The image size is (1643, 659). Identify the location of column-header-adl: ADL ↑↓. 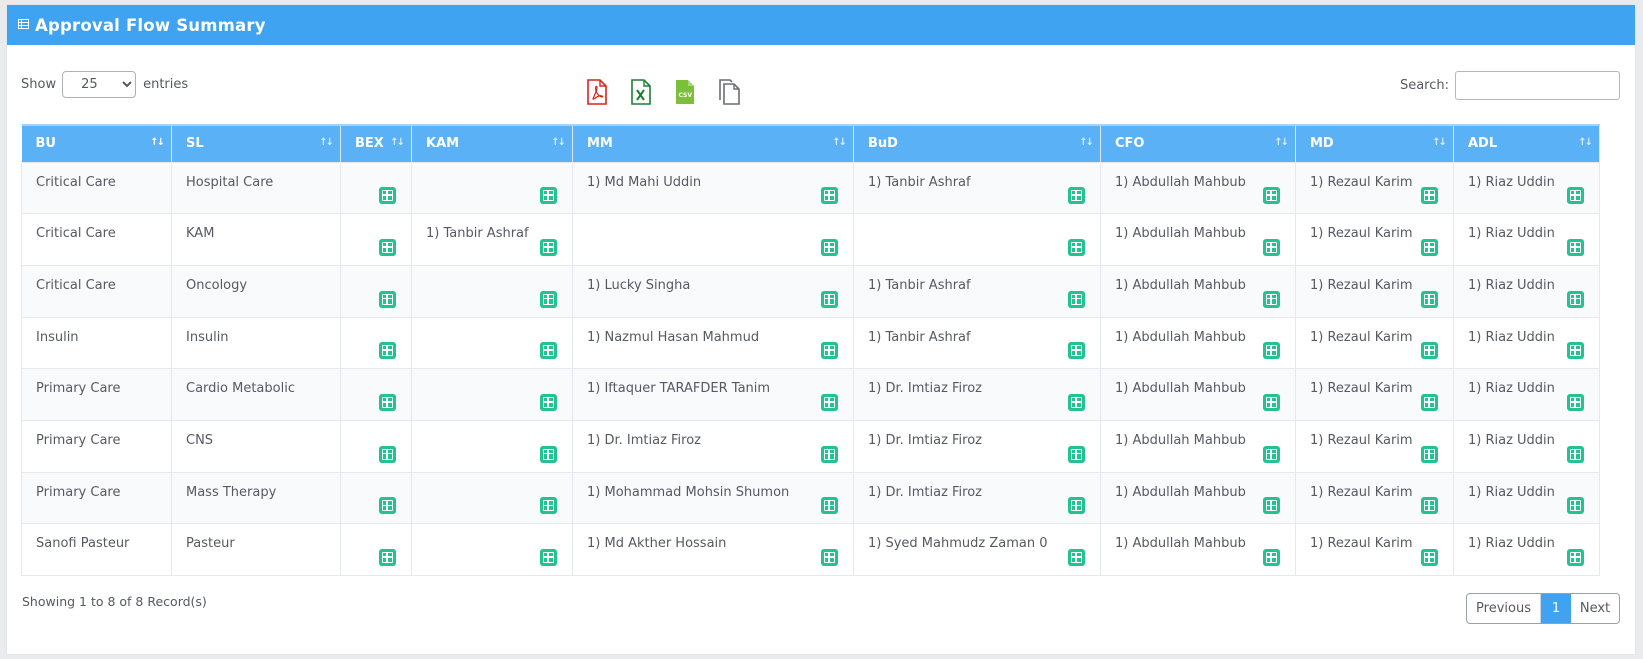
(1526, 143).